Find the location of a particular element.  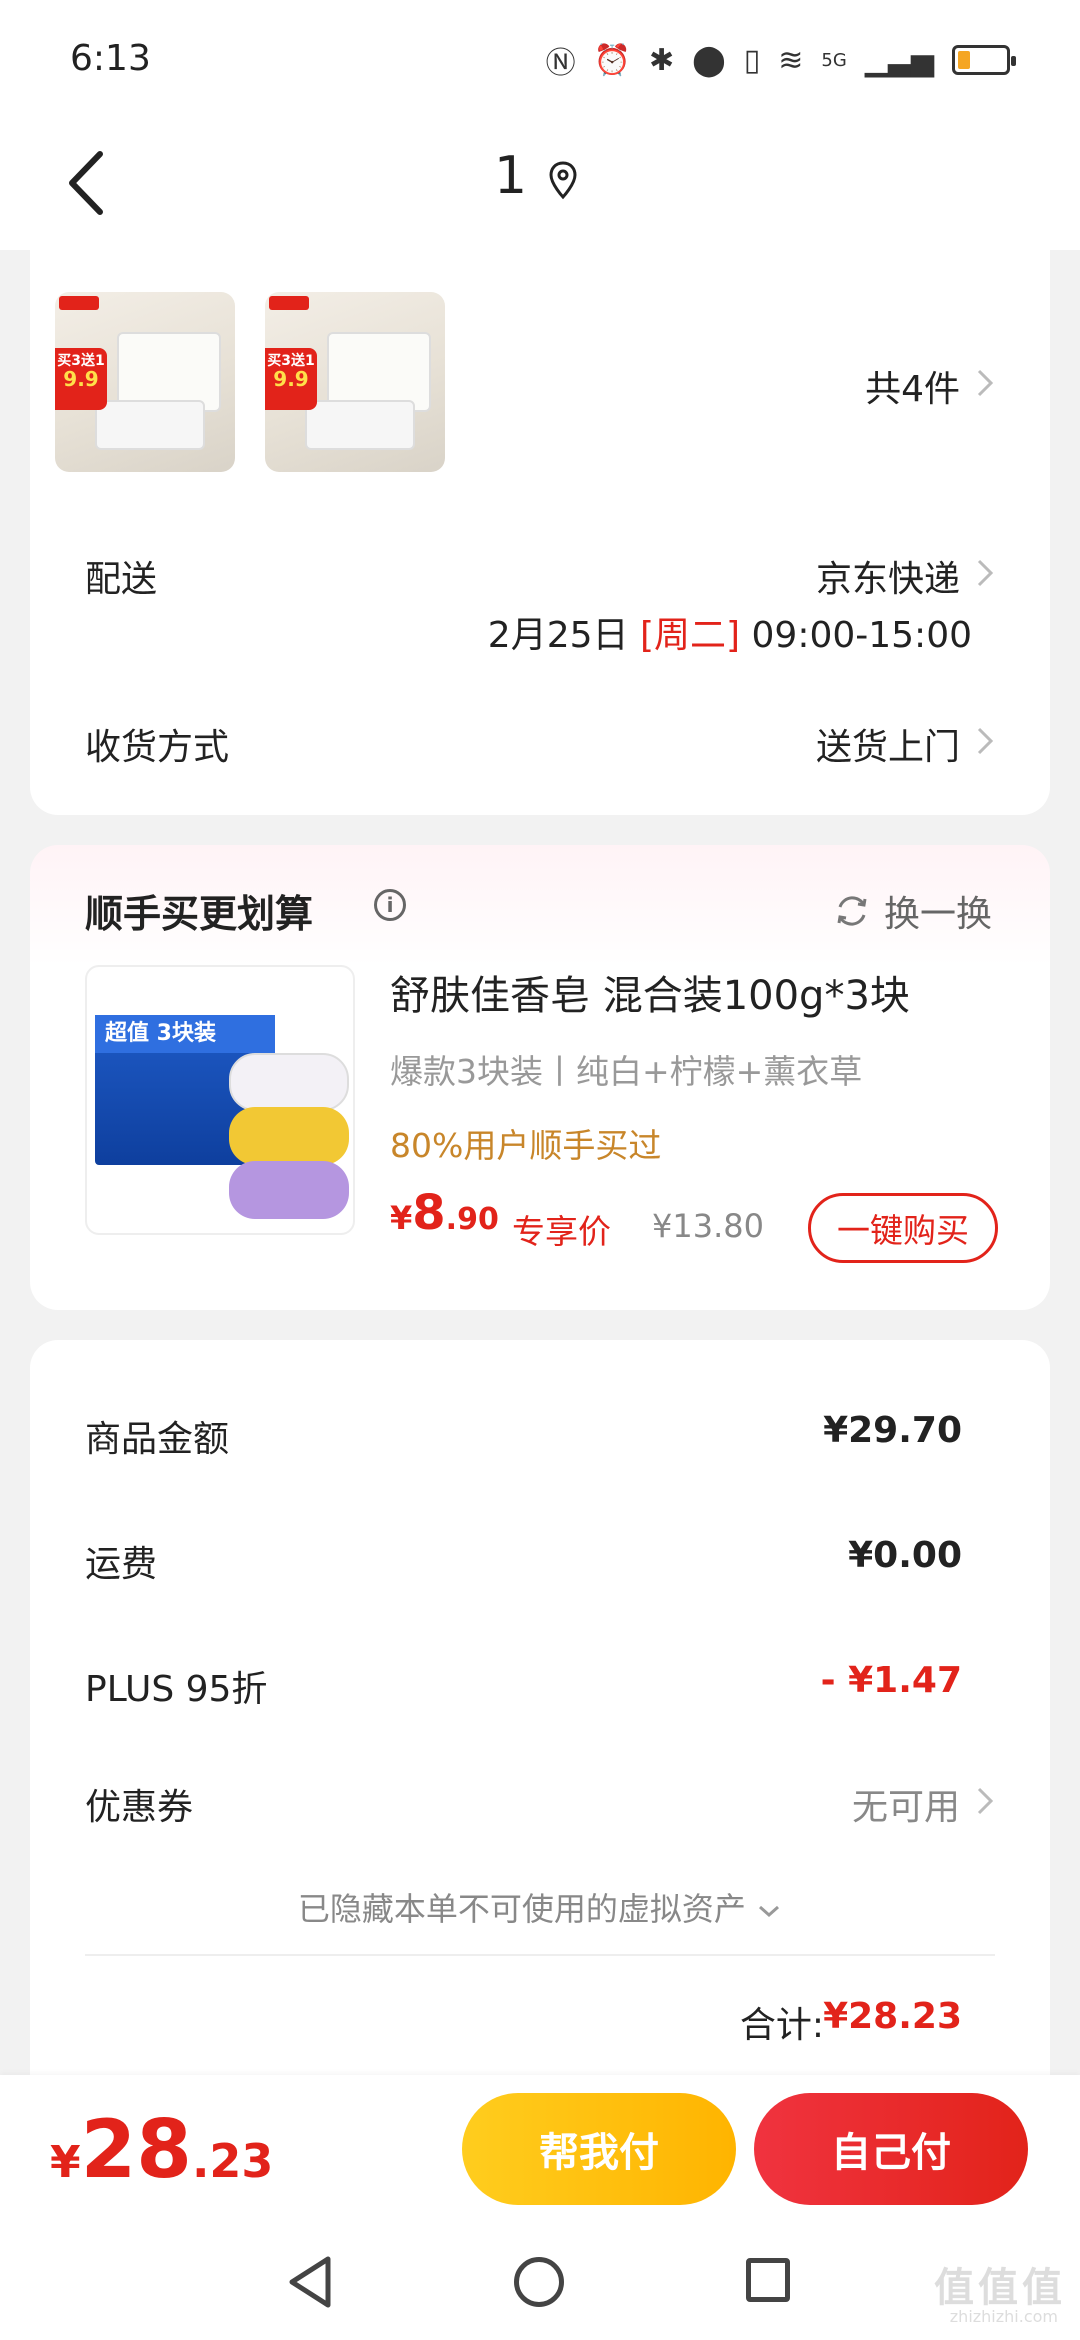

system-nav-bar: 值值值 zhizhizhi.com is located at coordinates (540, 2282).